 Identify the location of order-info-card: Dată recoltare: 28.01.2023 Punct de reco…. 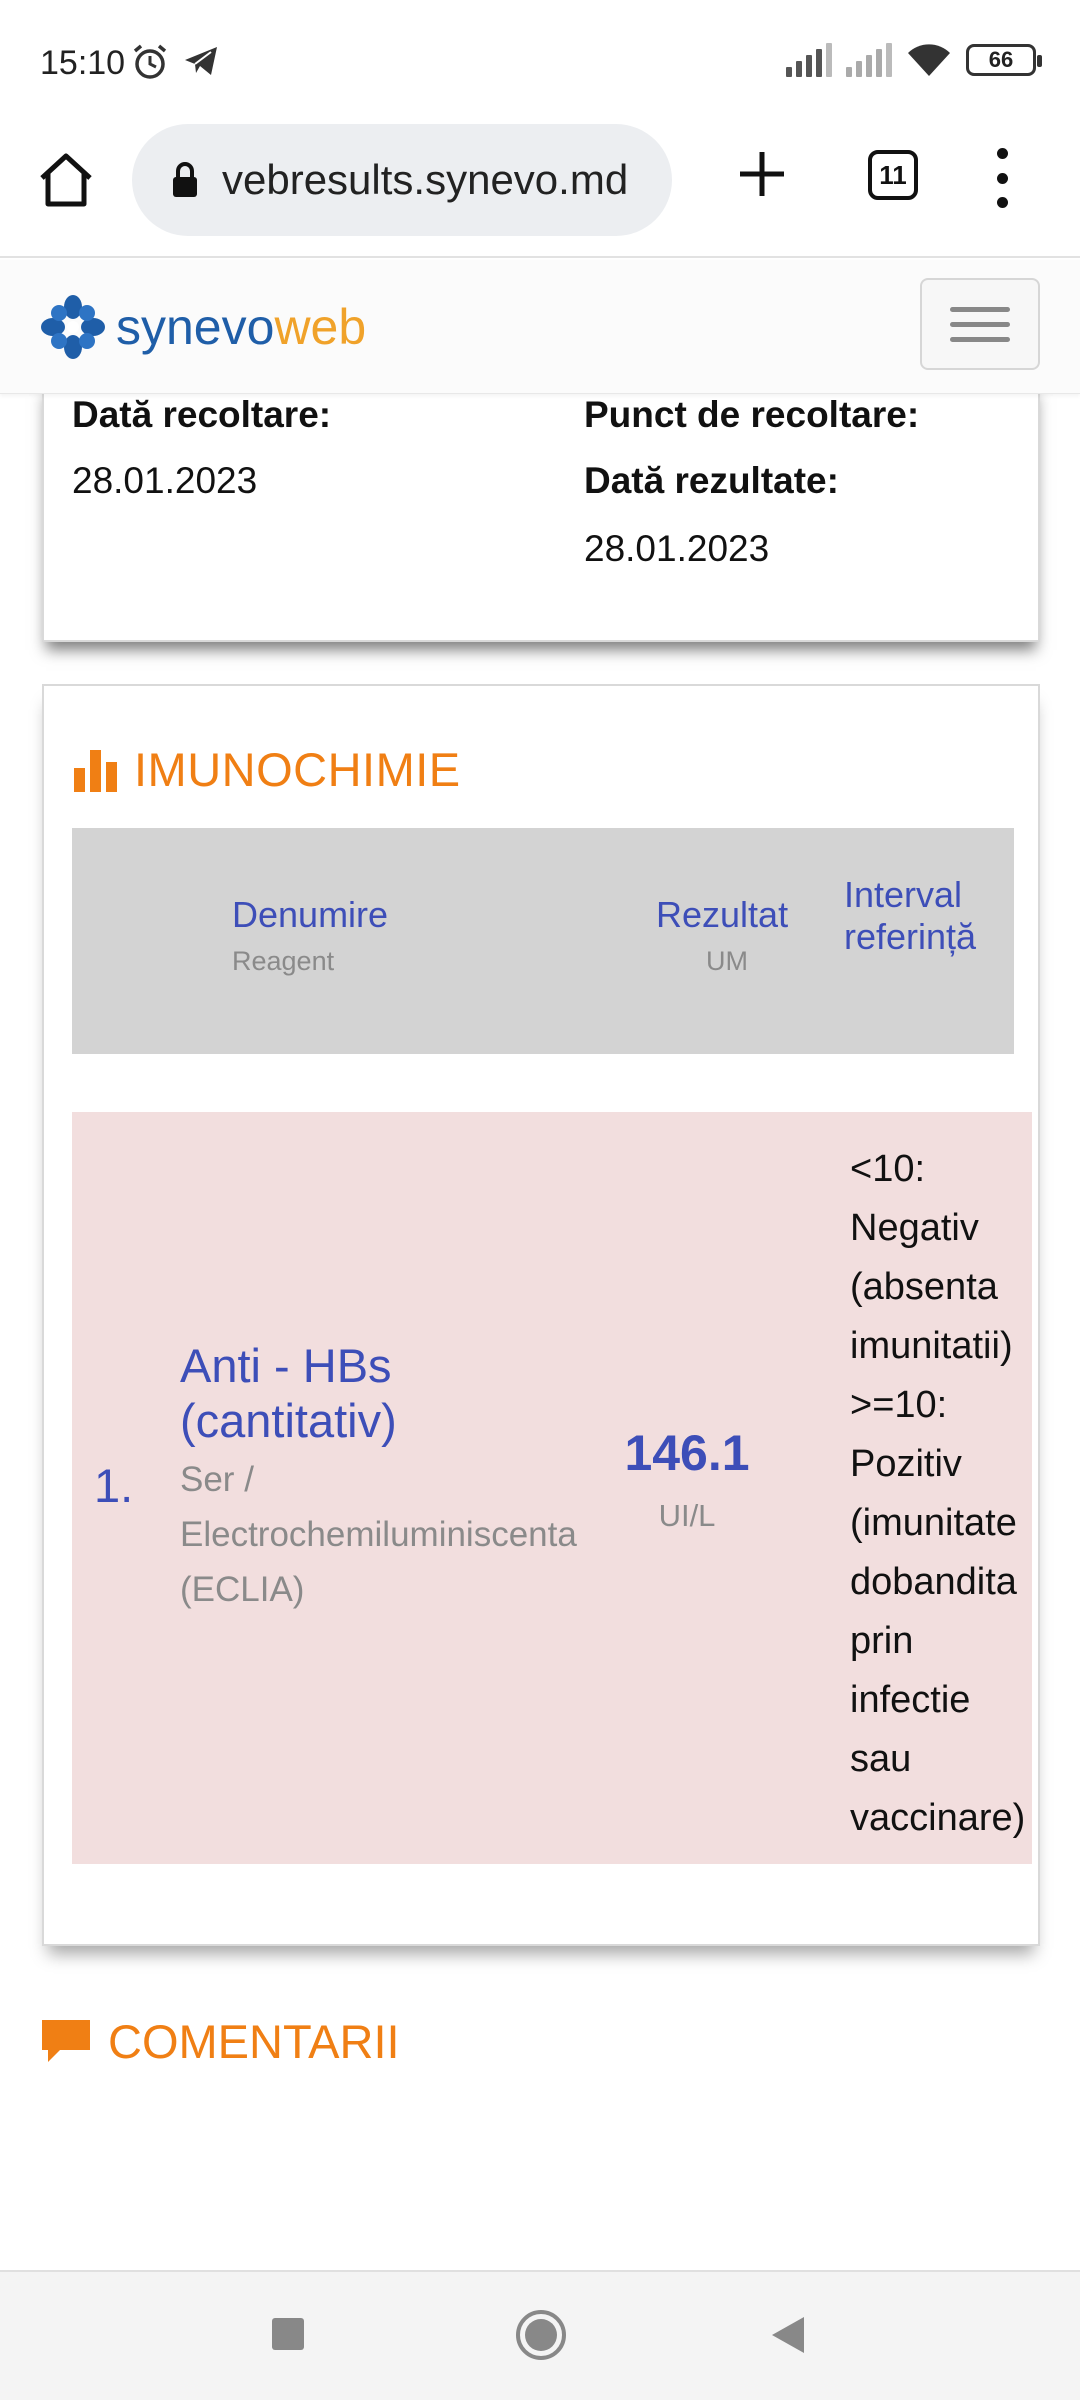
(541, 511).